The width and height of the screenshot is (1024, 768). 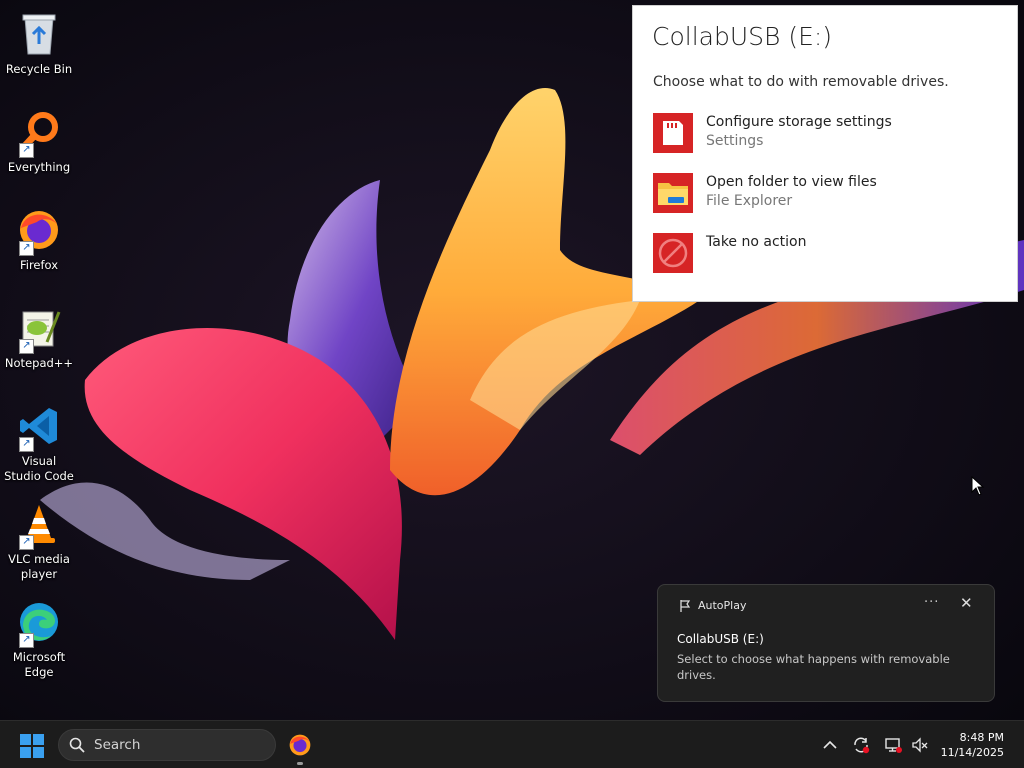 What do you see at coordinates (300, 745) in the screenshot?
I see `taskbar-firefox-icon` at bounding box center [300, 745].